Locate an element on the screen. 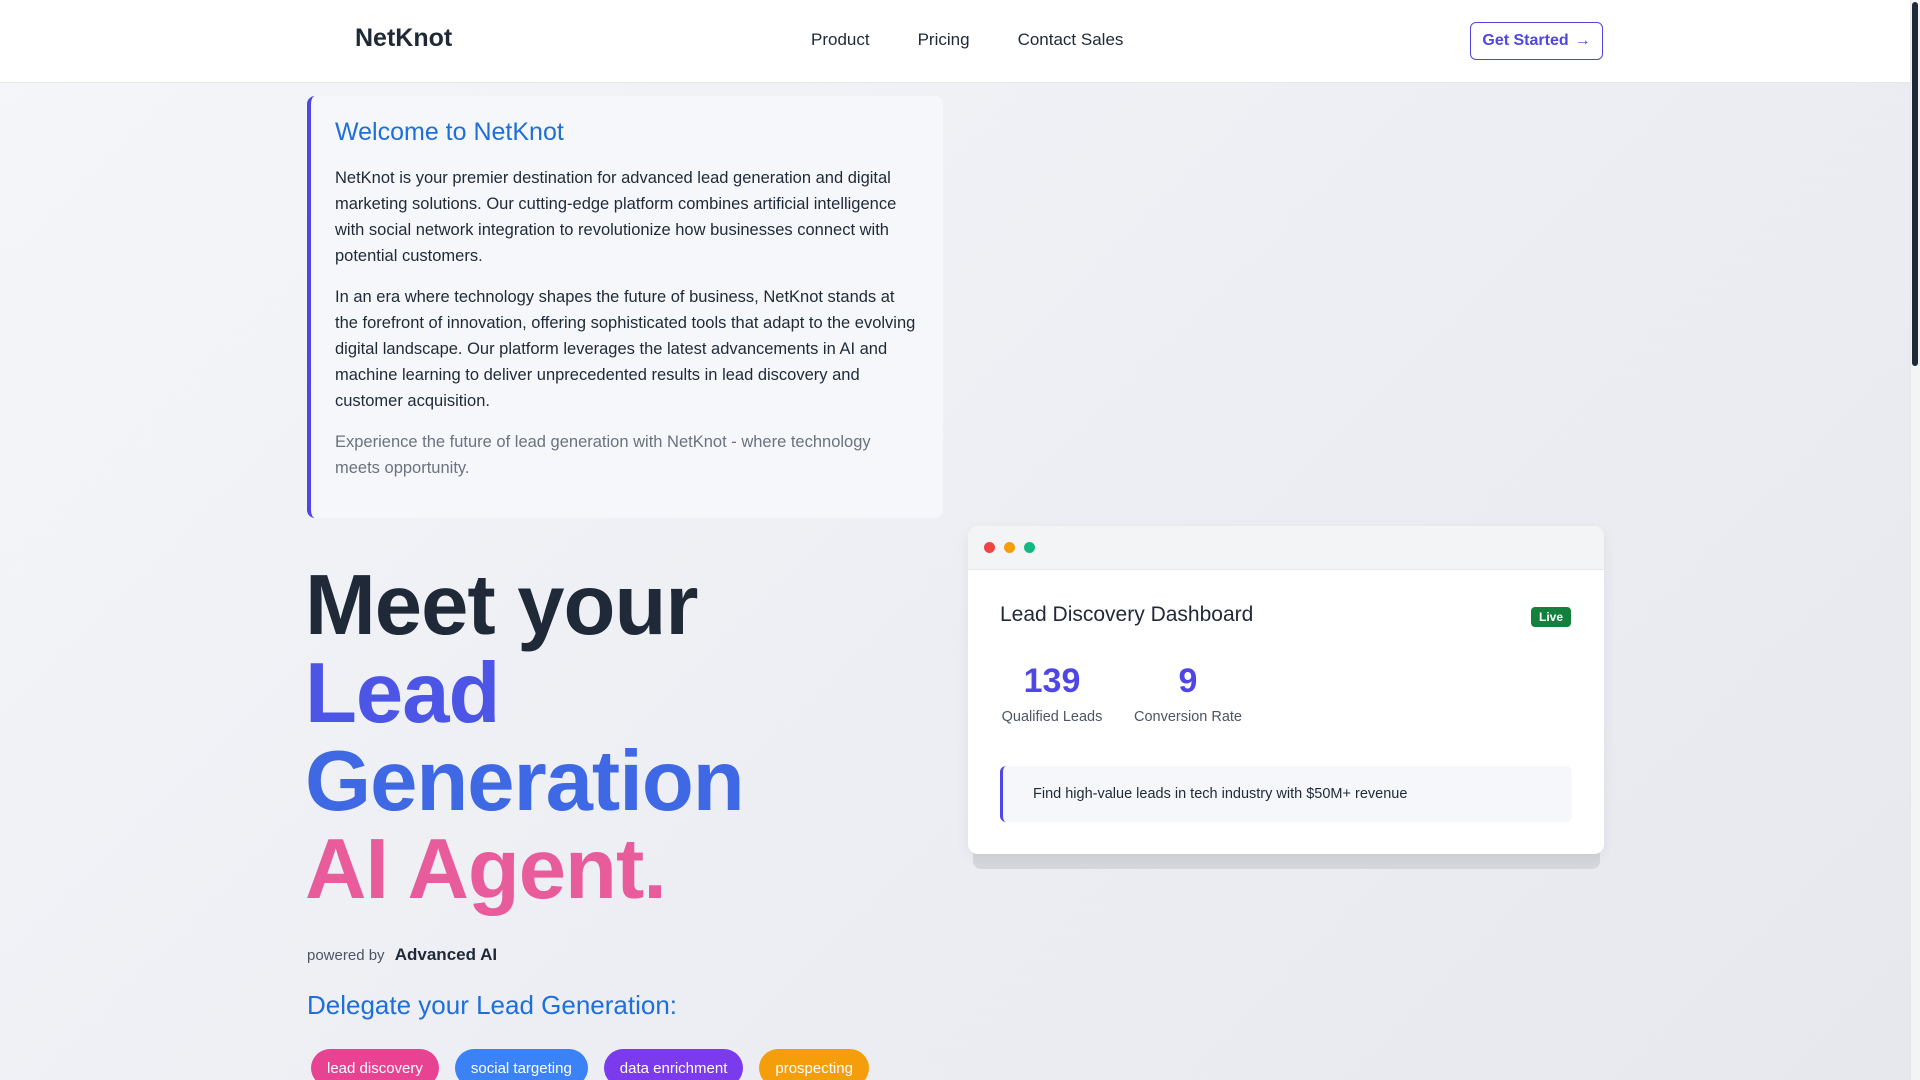  stat-label: Conversion Rate is located at coordinates (1188, 717).